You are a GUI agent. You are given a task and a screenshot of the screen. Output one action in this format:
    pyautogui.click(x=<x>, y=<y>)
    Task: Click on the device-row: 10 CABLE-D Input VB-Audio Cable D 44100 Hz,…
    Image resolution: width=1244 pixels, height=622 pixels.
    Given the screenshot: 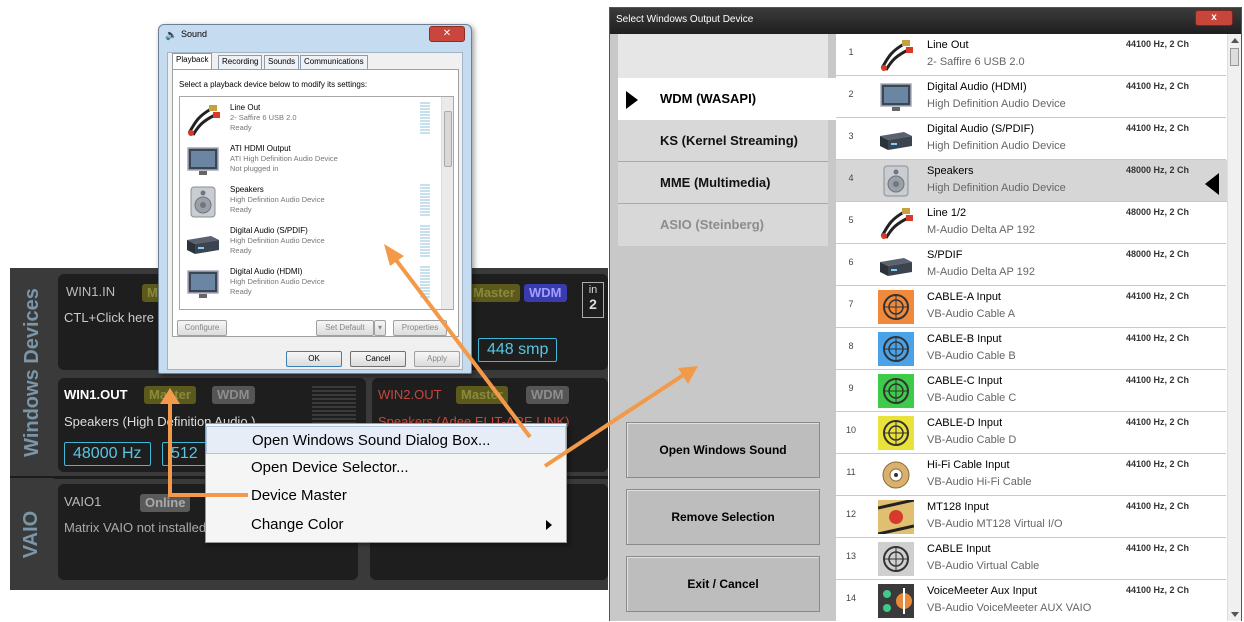 What is the action you would take?
    pyautogui.click(x=1031, y=433)
    